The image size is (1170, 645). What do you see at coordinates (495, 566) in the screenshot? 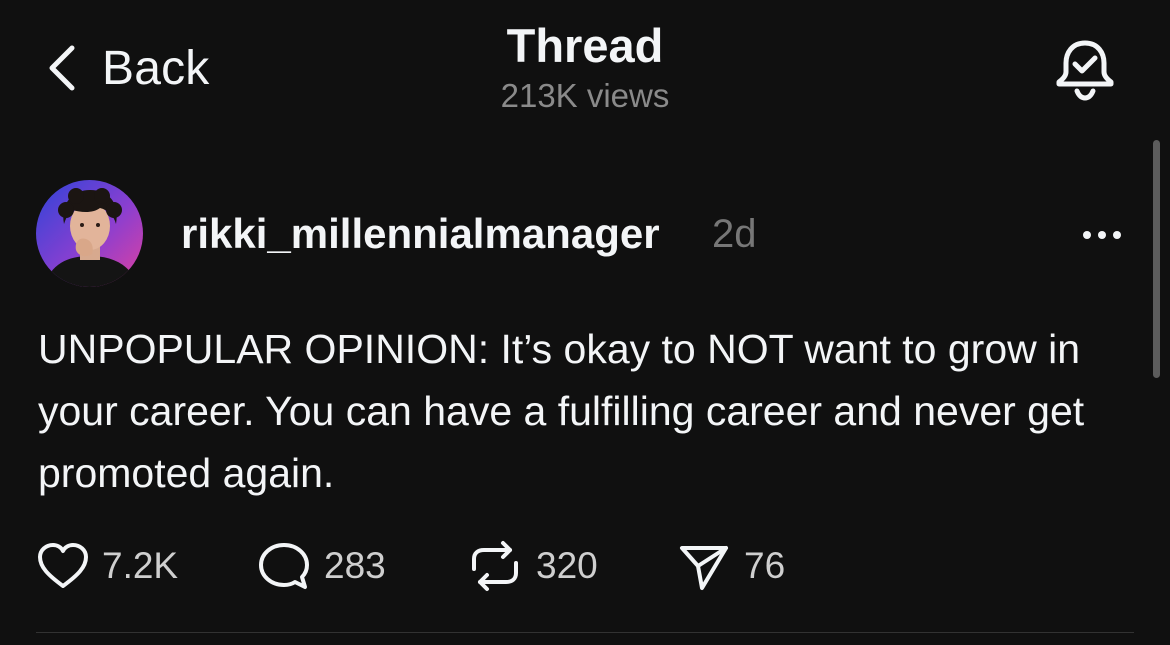
I see `repost-icon` at bounding box center [495, 566].